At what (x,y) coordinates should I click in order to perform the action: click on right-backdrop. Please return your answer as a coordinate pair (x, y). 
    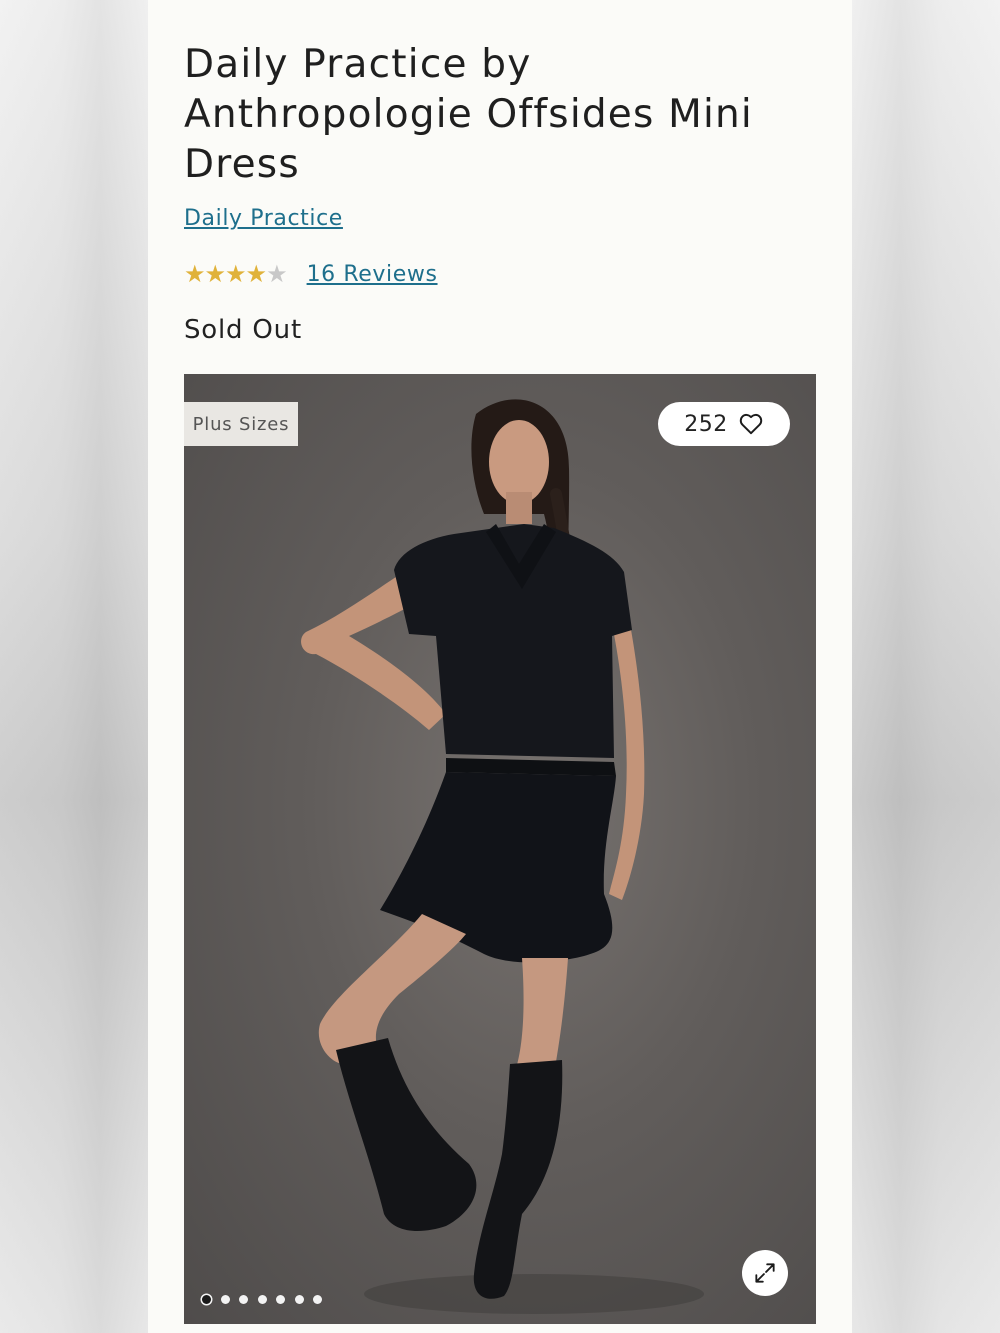
    Looking at the image, I should click on (926, 666).